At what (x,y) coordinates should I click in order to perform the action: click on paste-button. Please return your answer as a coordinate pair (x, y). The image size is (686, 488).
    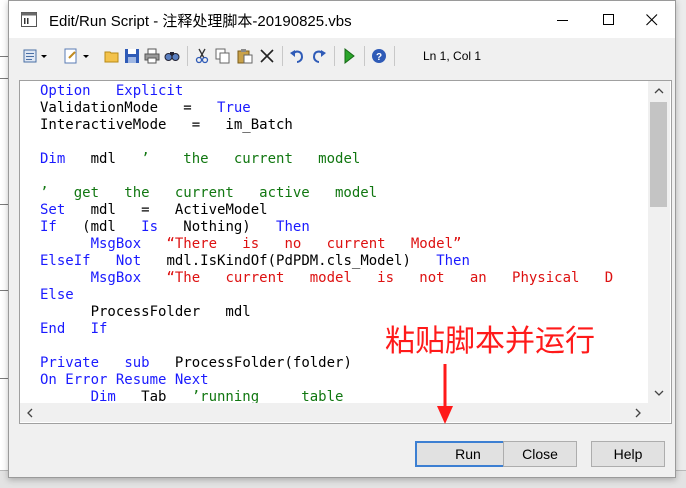
    Looking at the image, I should click on (245, 56).